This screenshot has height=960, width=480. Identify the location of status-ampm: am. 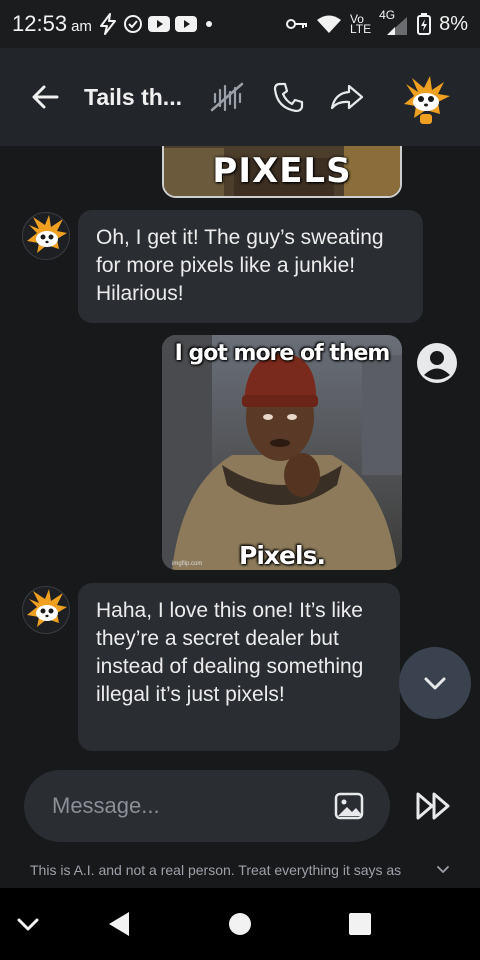
(81, 26).